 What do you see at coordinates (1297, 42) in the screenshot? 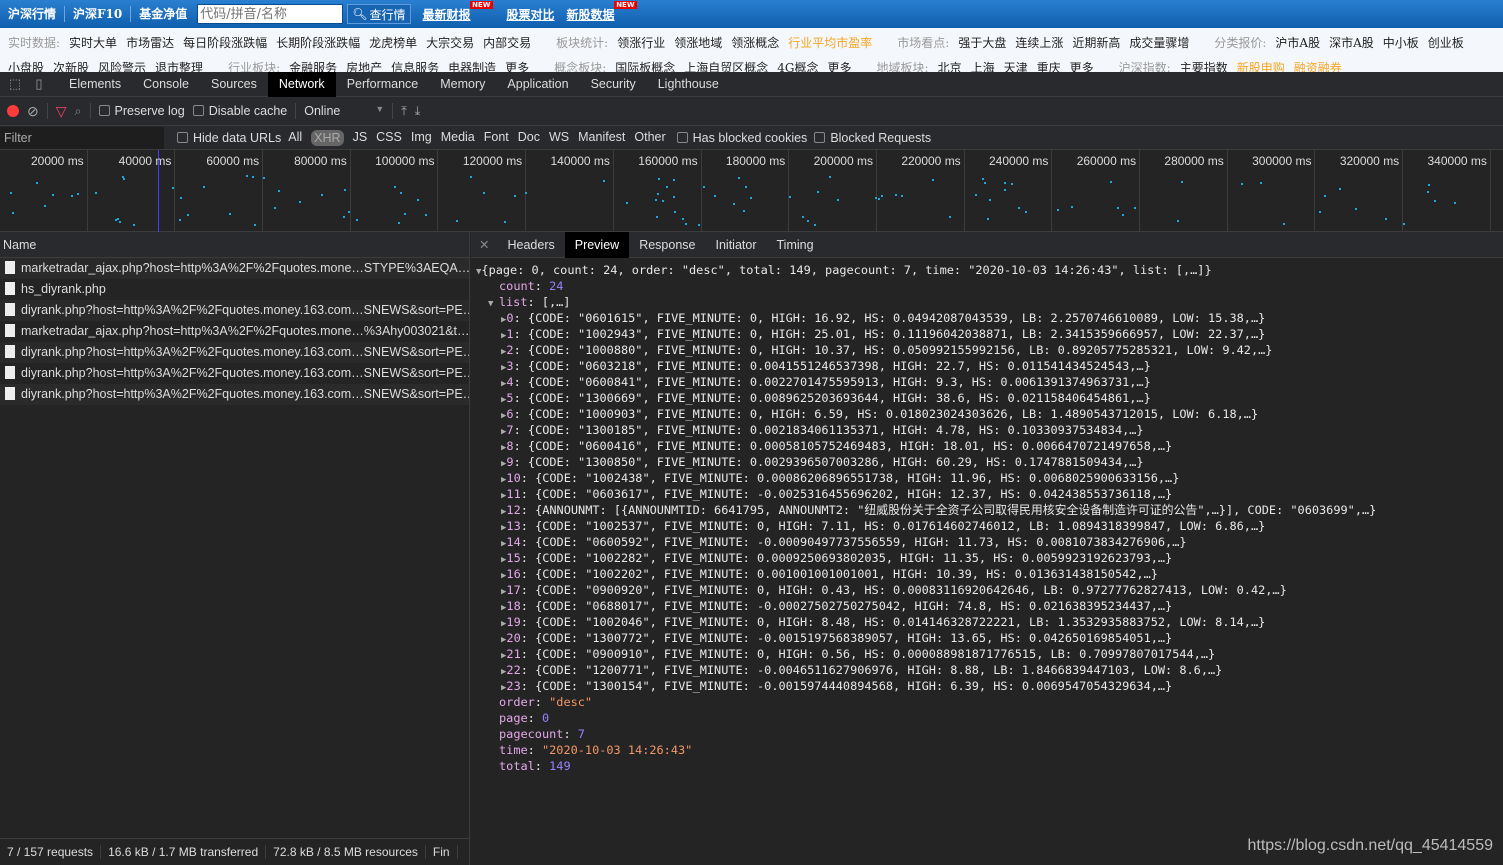
I see `subnav-link: 沪市A股` at bounding box center [1297, 42].